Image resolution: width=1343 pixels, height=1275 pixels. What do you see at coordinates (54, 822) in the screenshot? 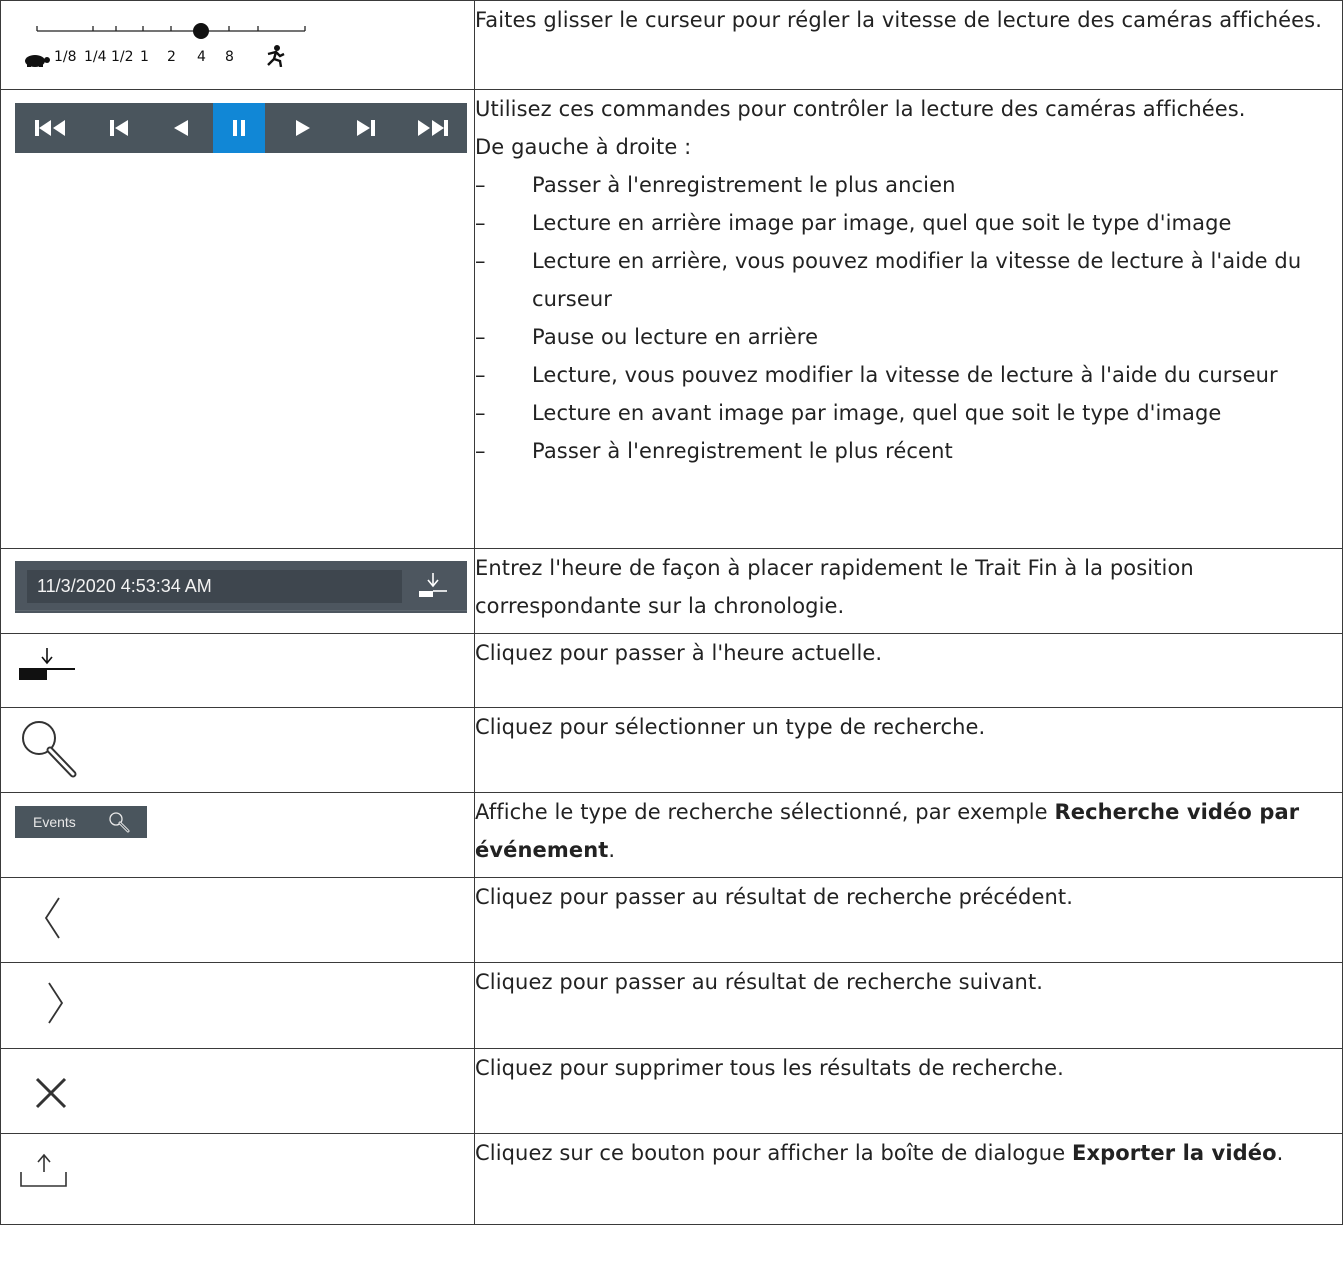
I see `events-label: Events` at bounding box center [54, 822].